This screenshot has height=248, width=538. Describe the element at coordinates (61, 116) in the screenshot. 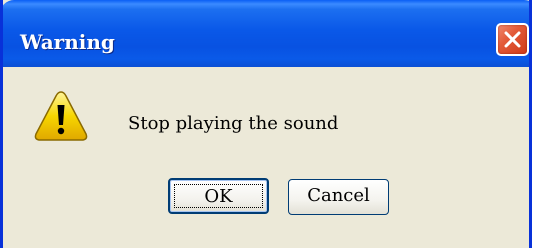

I see `warning-icon` at that location.